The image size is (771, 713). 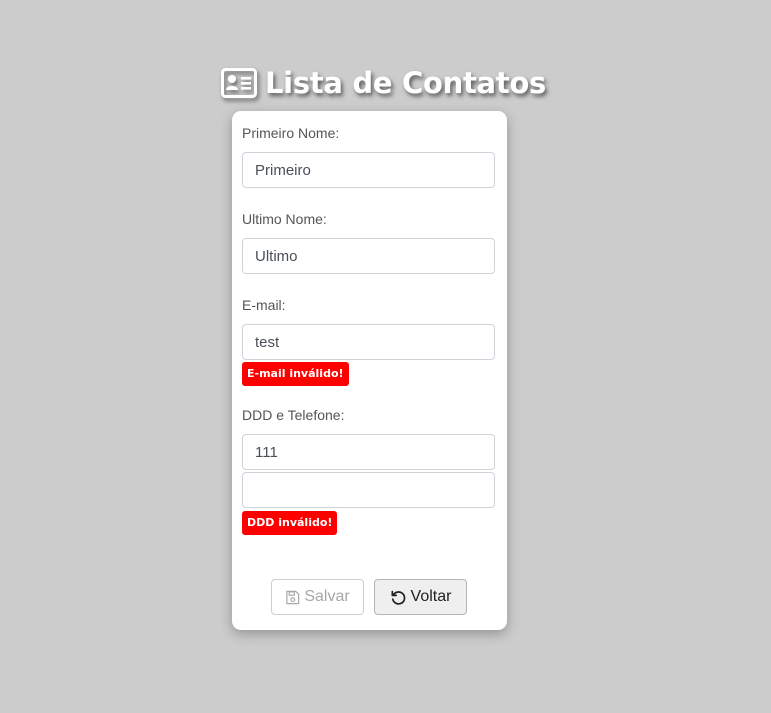 I want to click on save-button-label: Salvar, so click(x=327, y=596).